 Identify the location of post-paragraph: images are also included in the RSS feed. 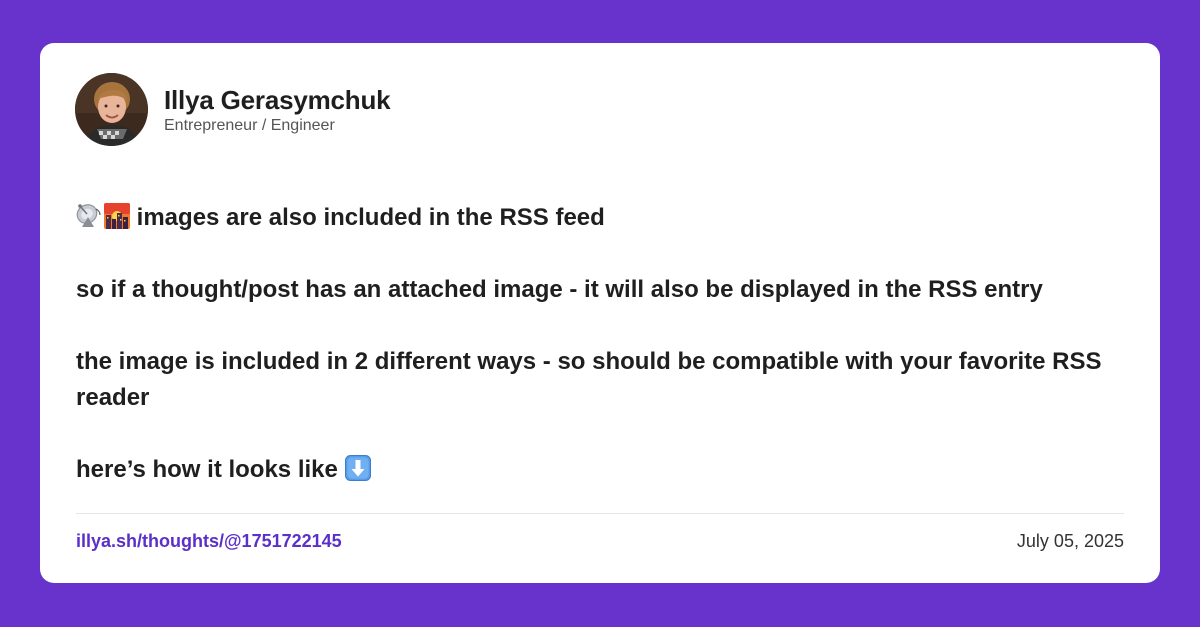
(601, 218).